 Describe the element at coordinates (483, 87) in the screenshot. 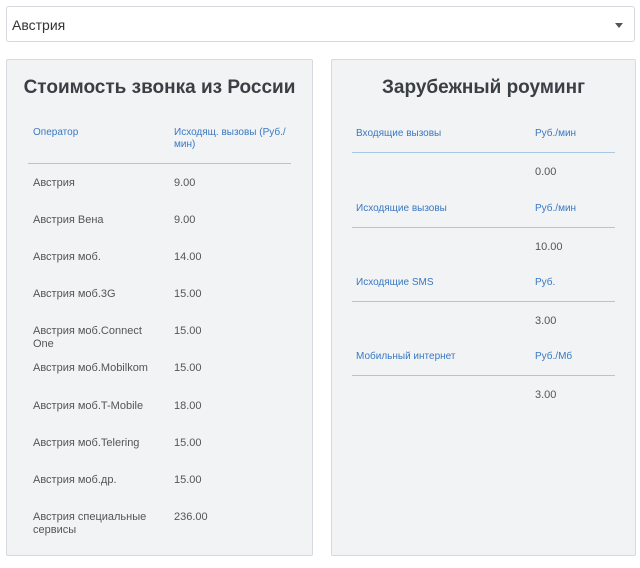

I see `roaming-title: Зарубежный роуминг` at that location.